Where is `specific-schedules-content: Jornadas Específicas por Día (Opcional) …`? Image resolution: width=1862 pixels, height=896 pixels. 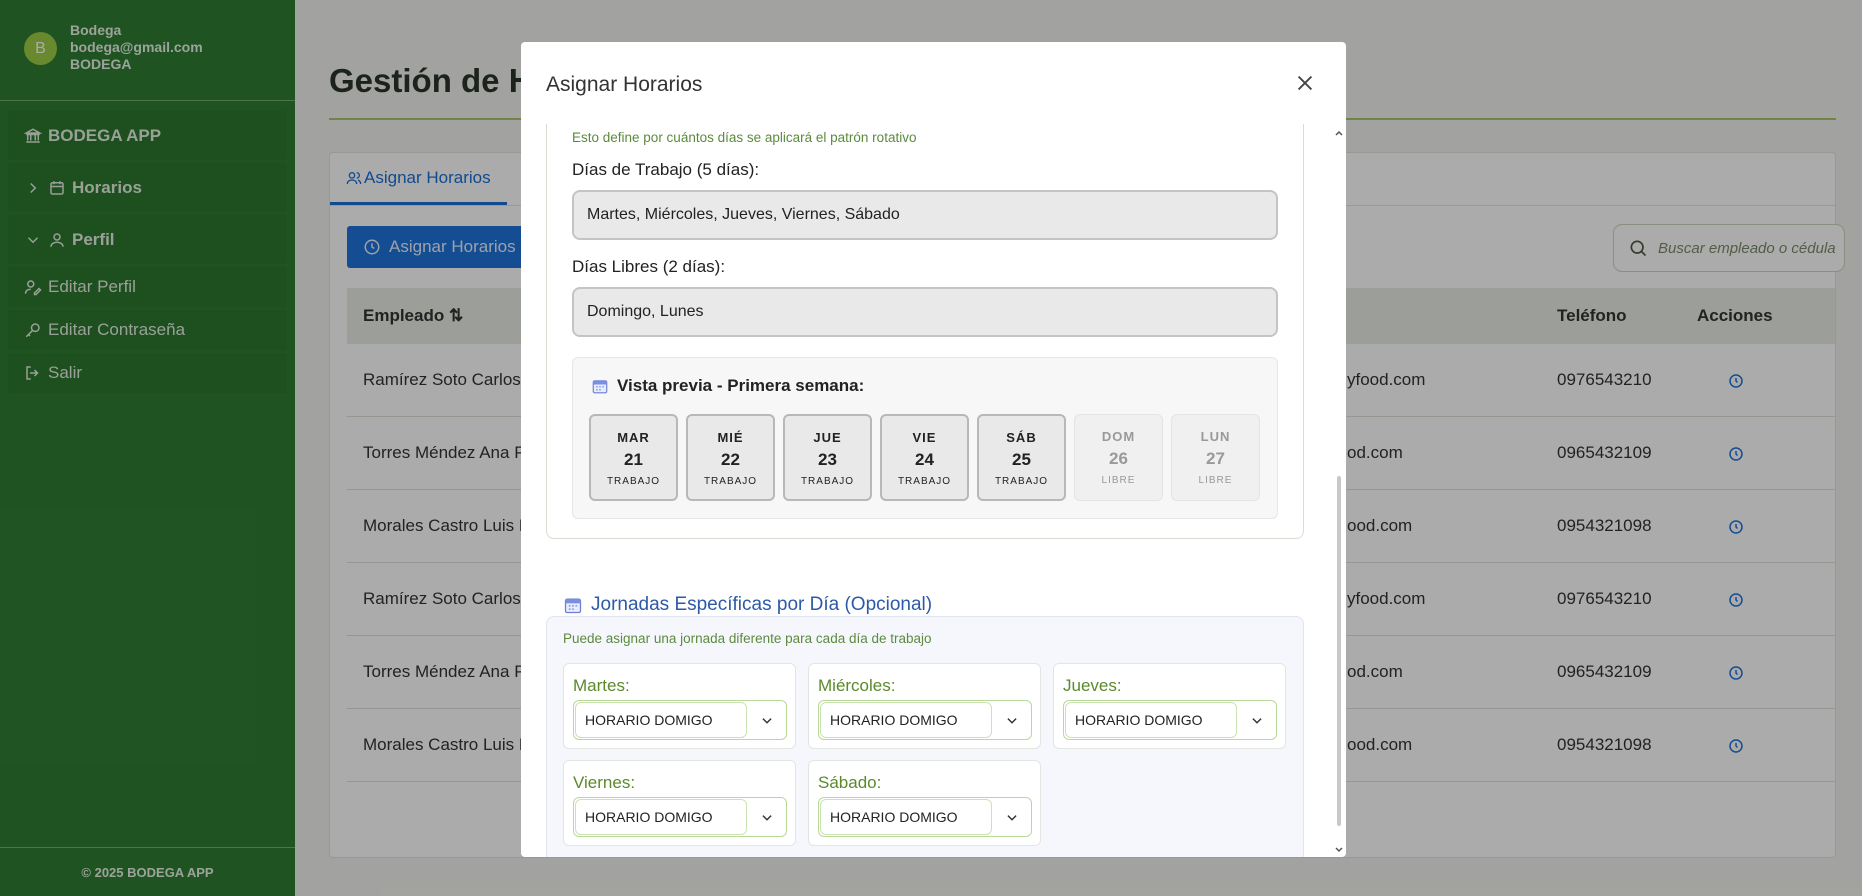 specific-schedules-content: Jornadas Específicas por Día (Opcional) … is located at coordinates (925, 715).